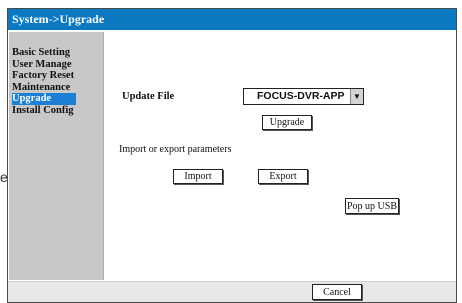  Describe the element at coordinates (337, 292) in the screenshot. I see `cancel-button: Cancel` at that location.